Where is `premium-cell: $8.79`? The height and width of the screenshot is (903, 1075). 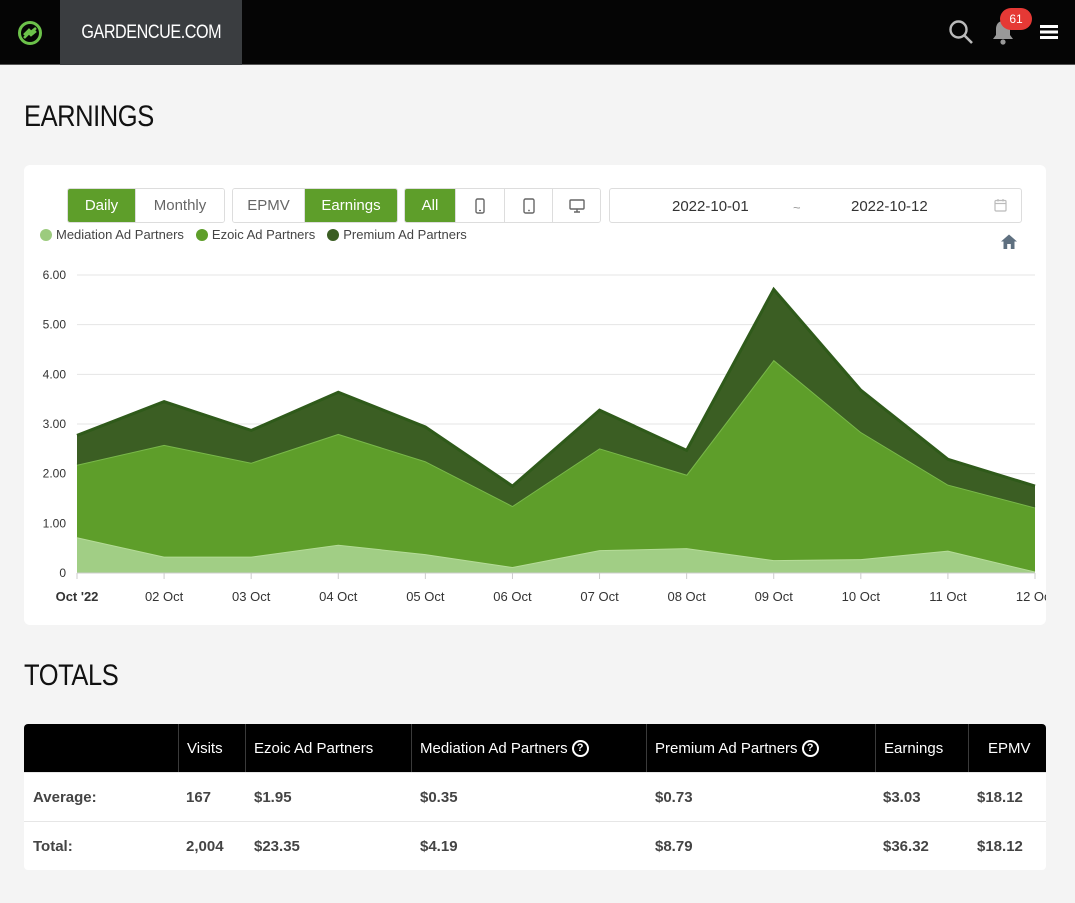 premium-cell: $8.79 is located at coordinates (674, 846).